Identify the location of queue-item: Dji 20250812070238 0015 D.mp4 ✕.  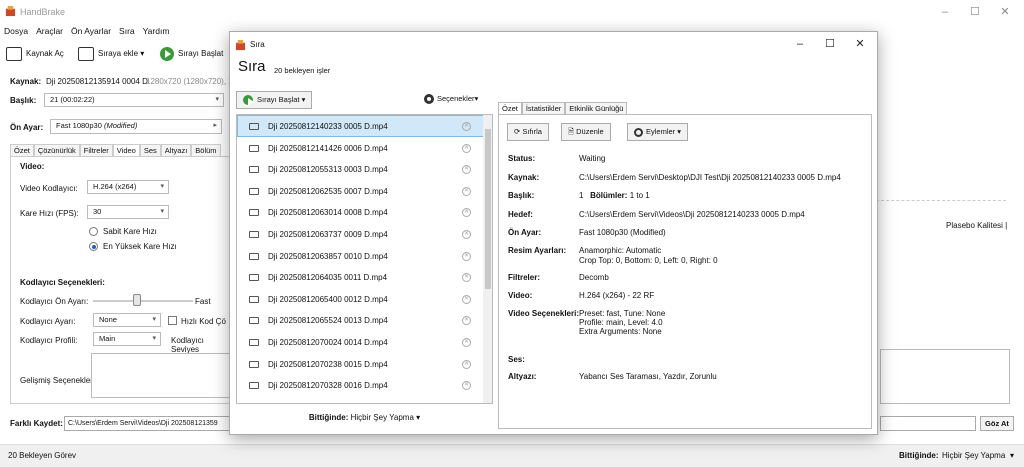
(364, 364).